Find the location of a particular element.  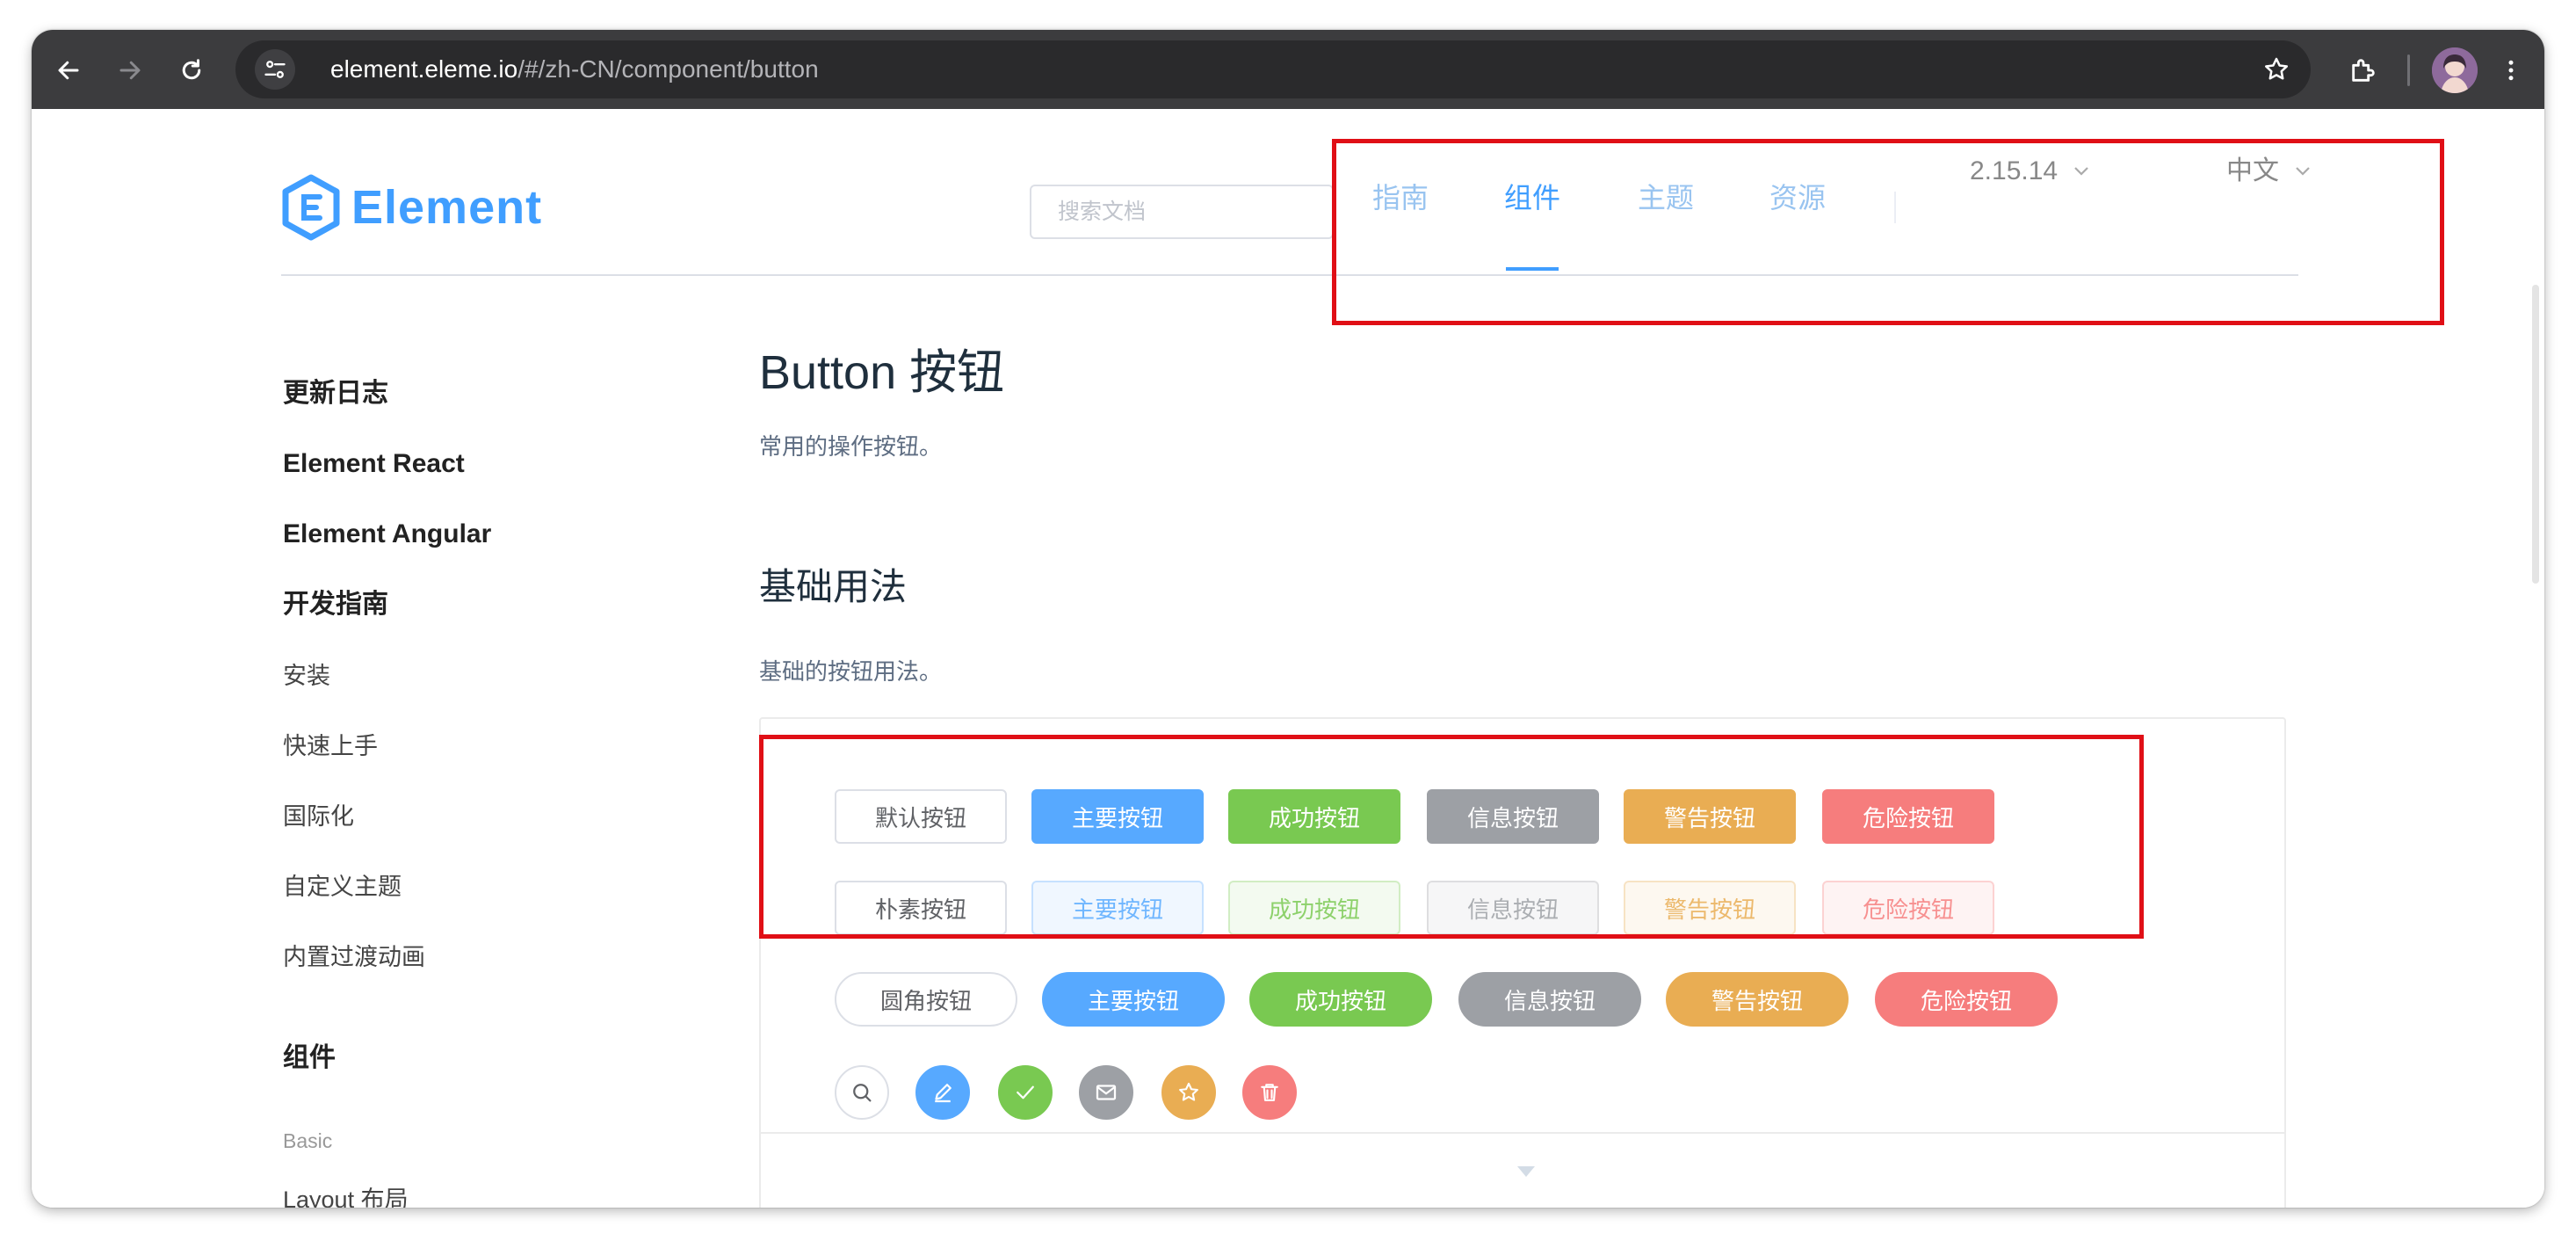

arrow-left-icon is located at coordinates (68, 71).